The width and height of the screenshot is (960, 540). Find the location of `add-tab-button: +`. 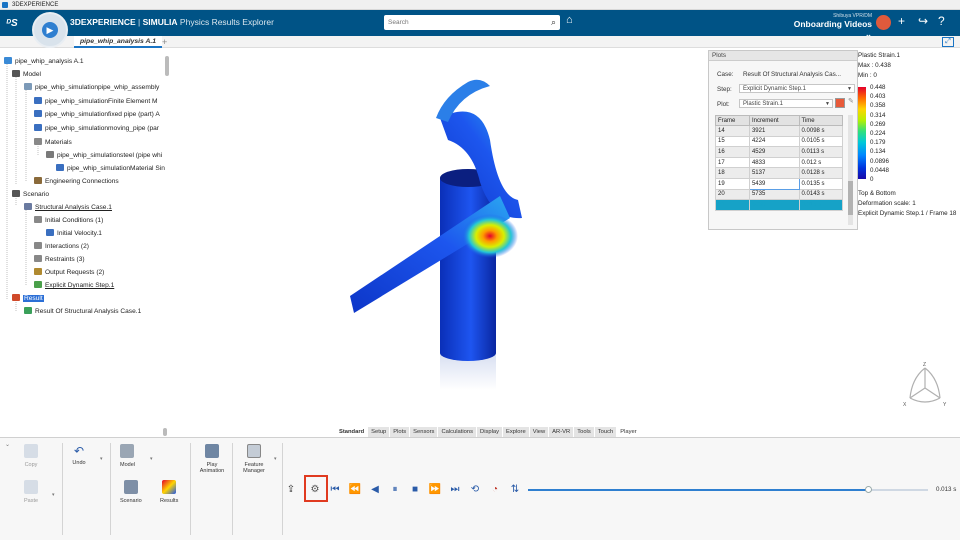

add-tab-button: + is located at coordinates (164, 42).